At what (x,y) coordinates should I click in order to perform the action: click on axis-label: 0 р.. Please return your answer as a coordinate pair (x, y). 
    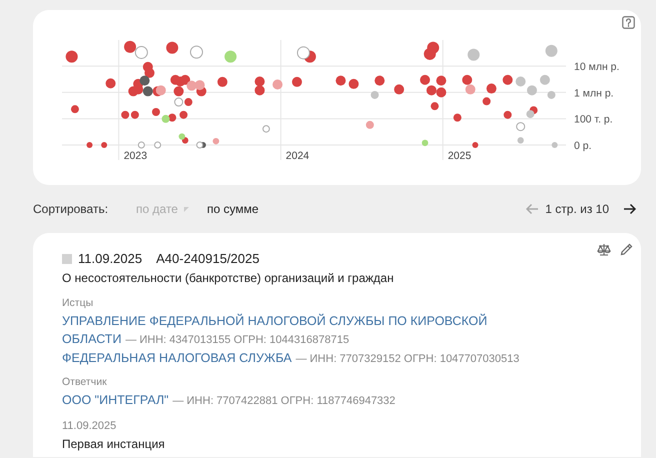
    Looking at the image, I should click on (583, 146).